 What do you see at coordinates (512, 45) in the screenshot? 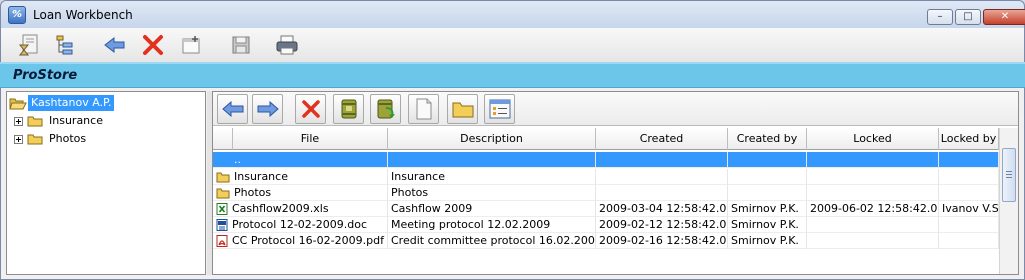
I see `main-toolbar` at bounding box center [512, 45].